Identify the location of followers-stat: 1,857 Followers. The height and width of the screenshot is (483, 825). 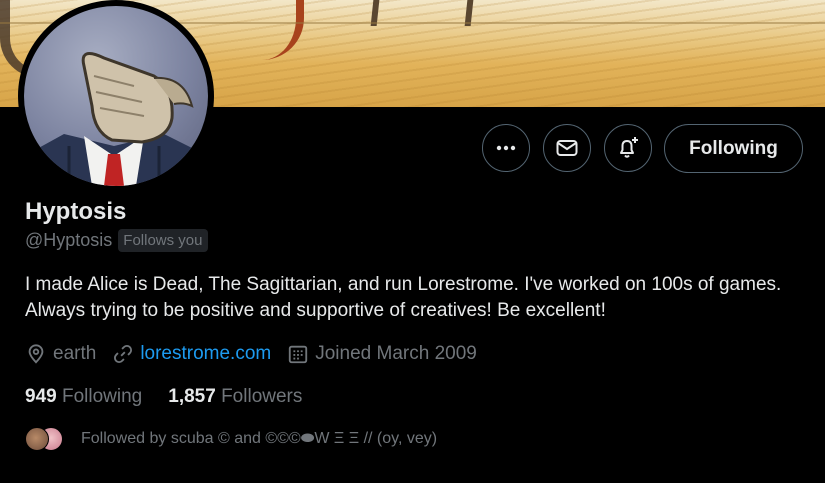
(235, 397).